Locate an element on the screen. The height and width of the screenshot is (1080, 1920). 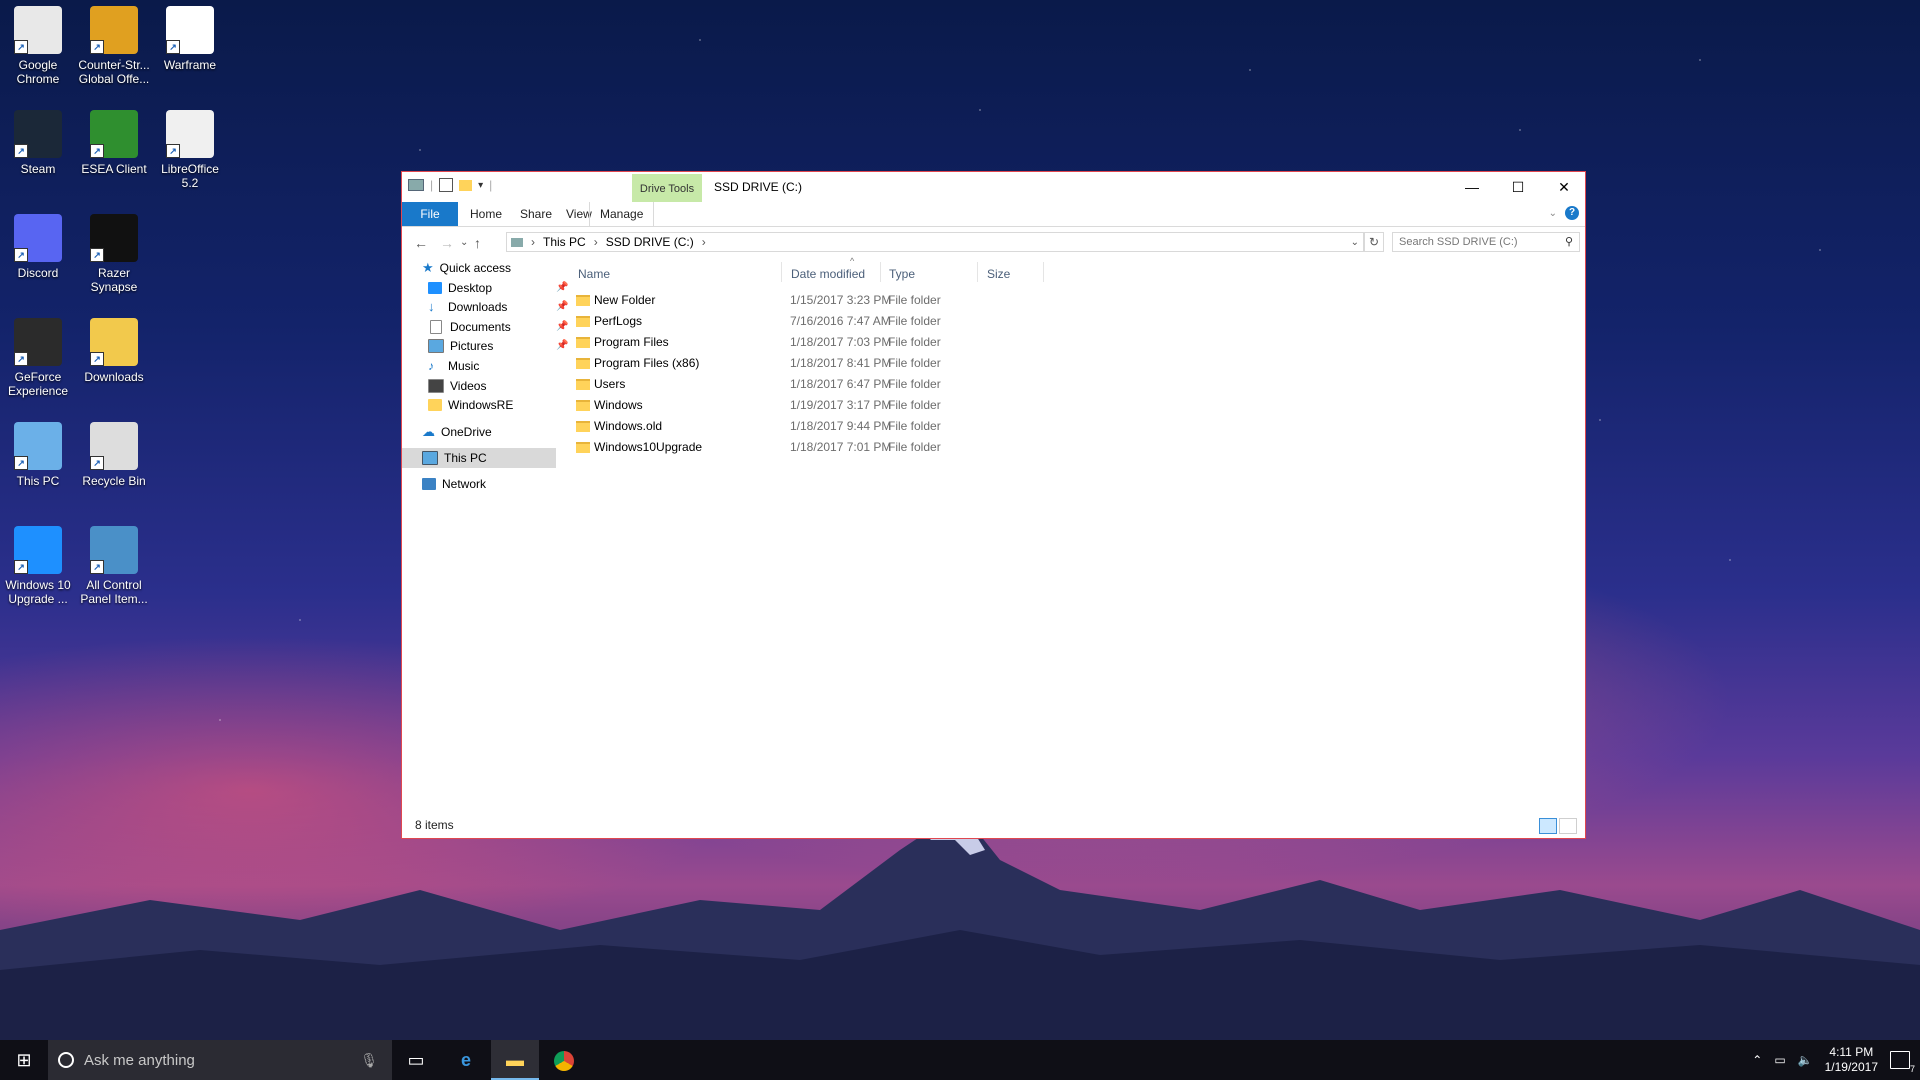
nav-network: Network is located at coordinates (454, 484).